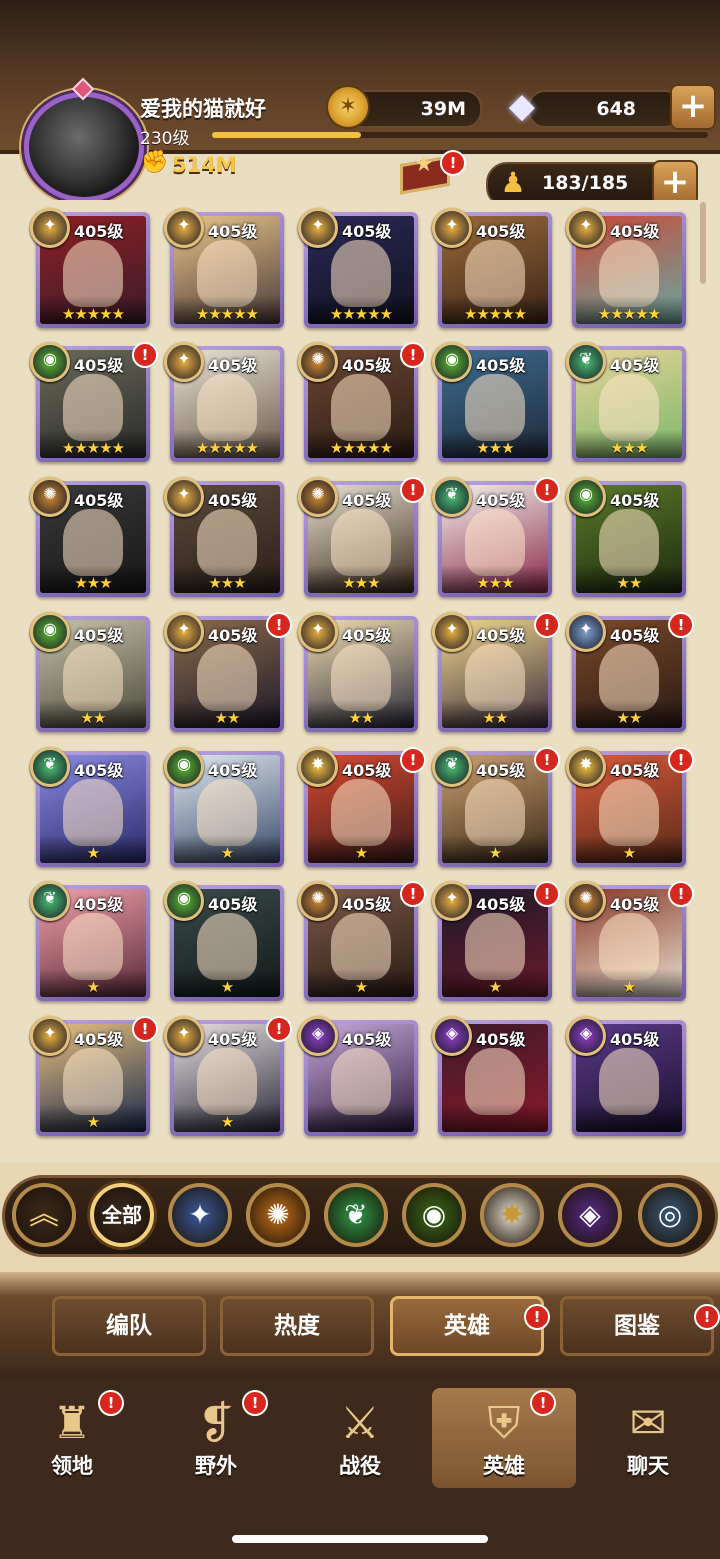 Image resolution: width=720 pixels, height=1559 pixels. I want to click on filter-hypogean-icon: ◈, so click(590, 1215).